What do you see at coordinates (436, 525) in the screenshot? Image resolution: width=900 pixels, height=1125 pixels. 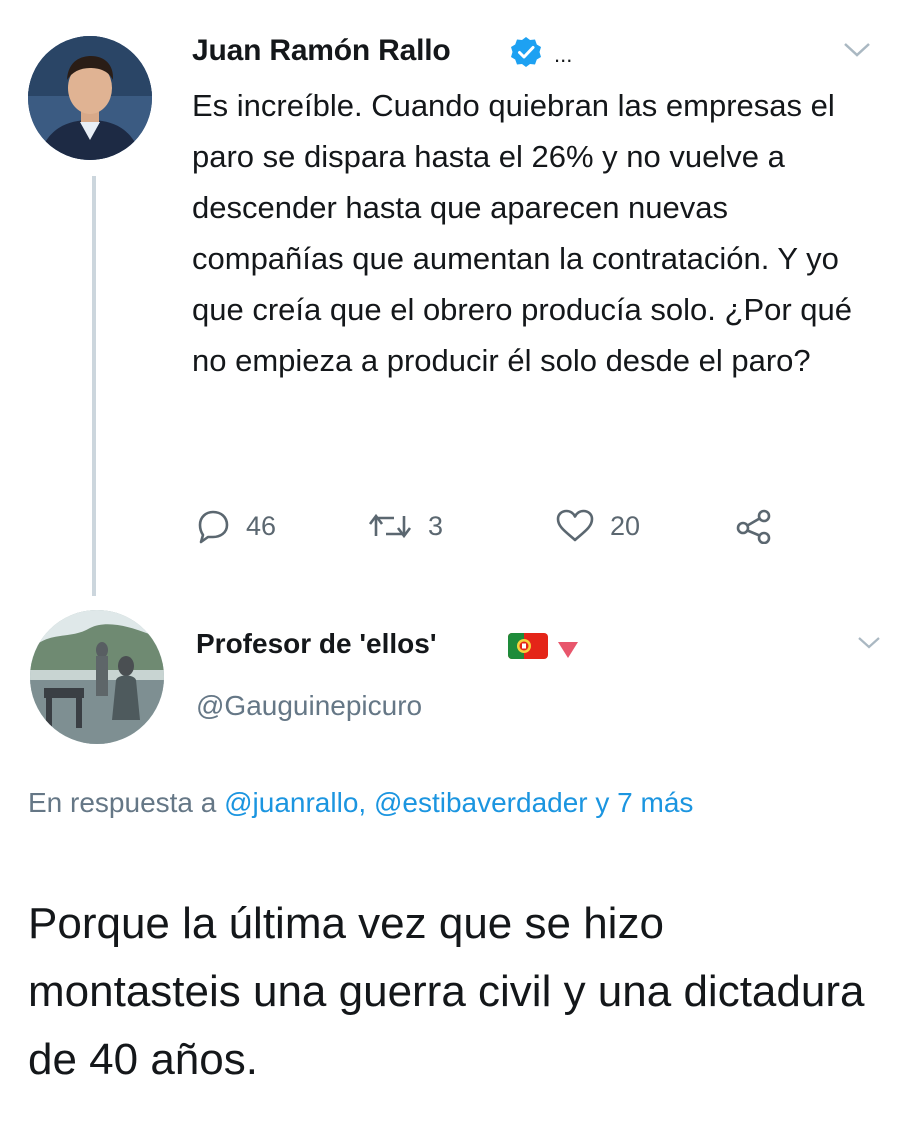 I see `retweet-count: 3` at bounding box center [436, 525].